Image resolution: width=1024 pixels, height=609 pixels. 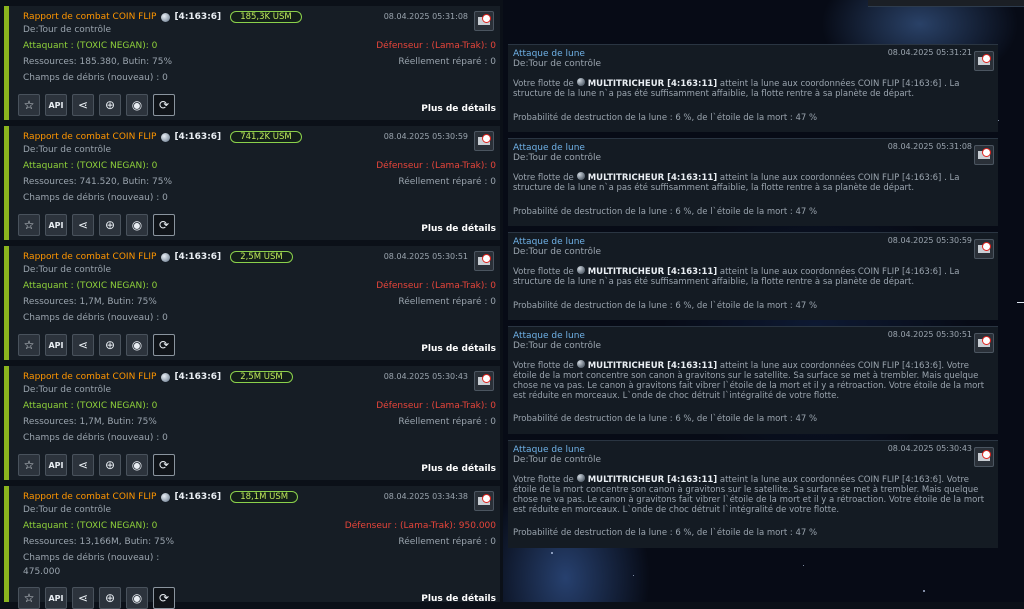 I want to click on defender-info: Défenseur : (Lama-Trak): 0, so click(x=436, y=46).